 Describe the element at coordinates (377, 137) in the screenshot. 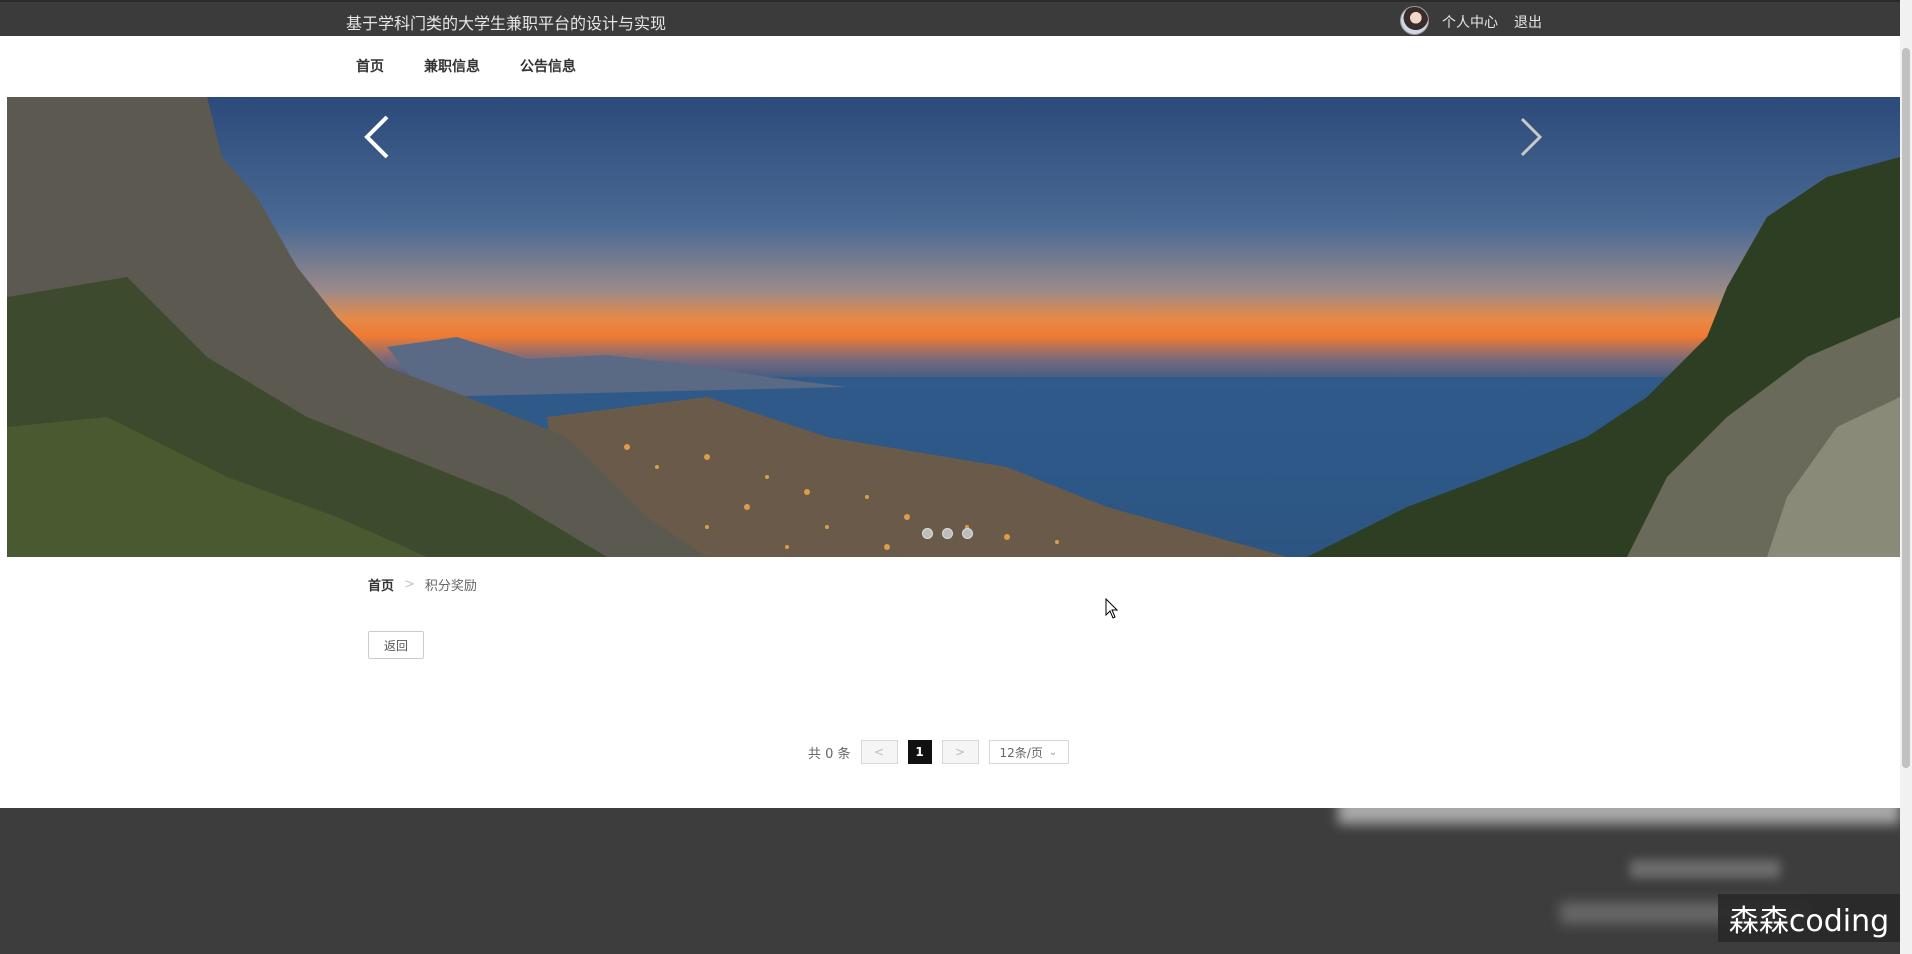

I see `carousel-prev-arrow-icon` at that location.